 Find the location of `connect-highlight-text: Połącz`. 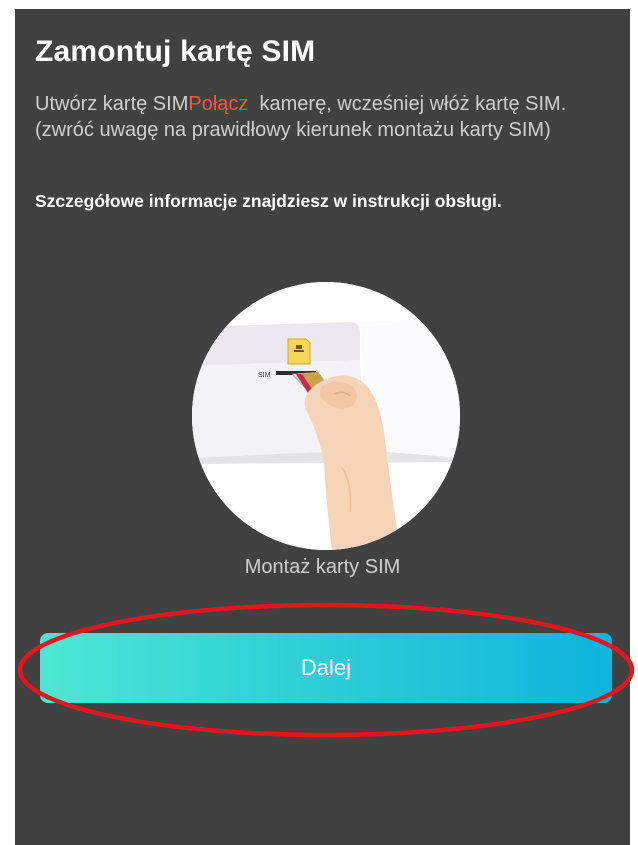

connect-highlight-text: Połącz is located at coordinates (218, 104).